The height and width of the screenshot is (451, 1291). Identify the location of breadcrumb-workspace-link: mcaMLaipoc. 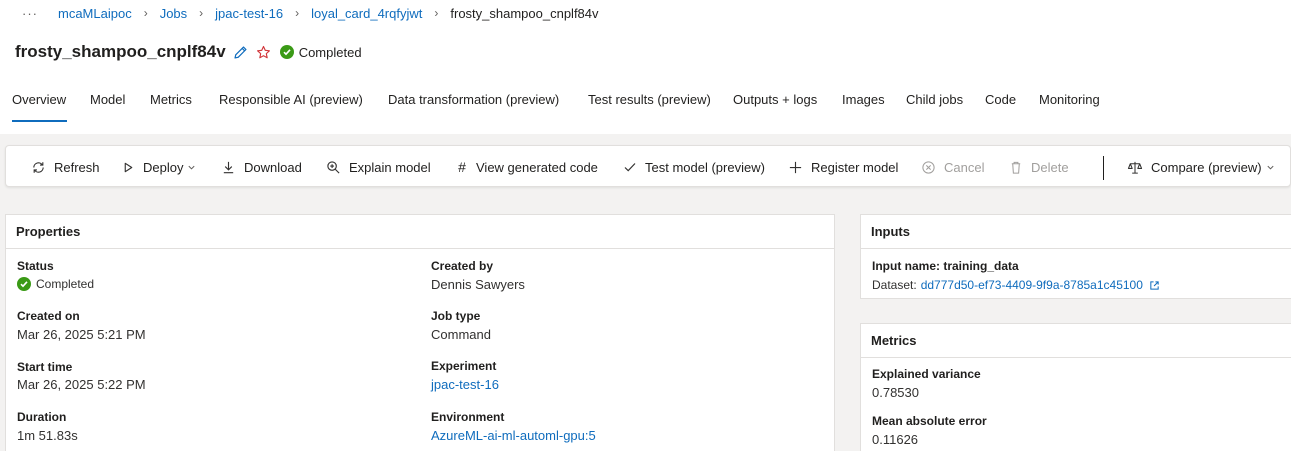
(95, 13).